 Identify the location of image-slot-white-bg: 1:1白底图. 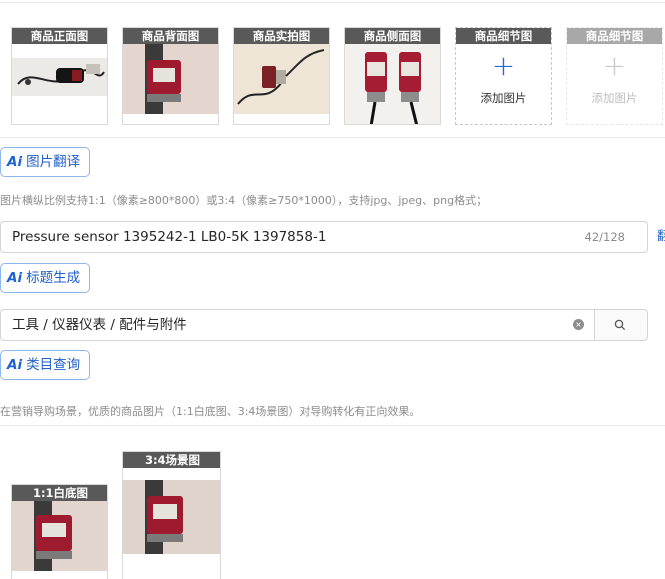
(59, 531).